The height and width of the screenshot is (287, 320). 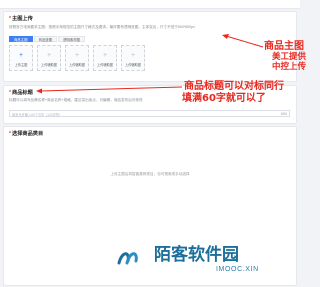 I want to click on annotation-main-image-line2: 美工提供, so click(x=289, y=57).